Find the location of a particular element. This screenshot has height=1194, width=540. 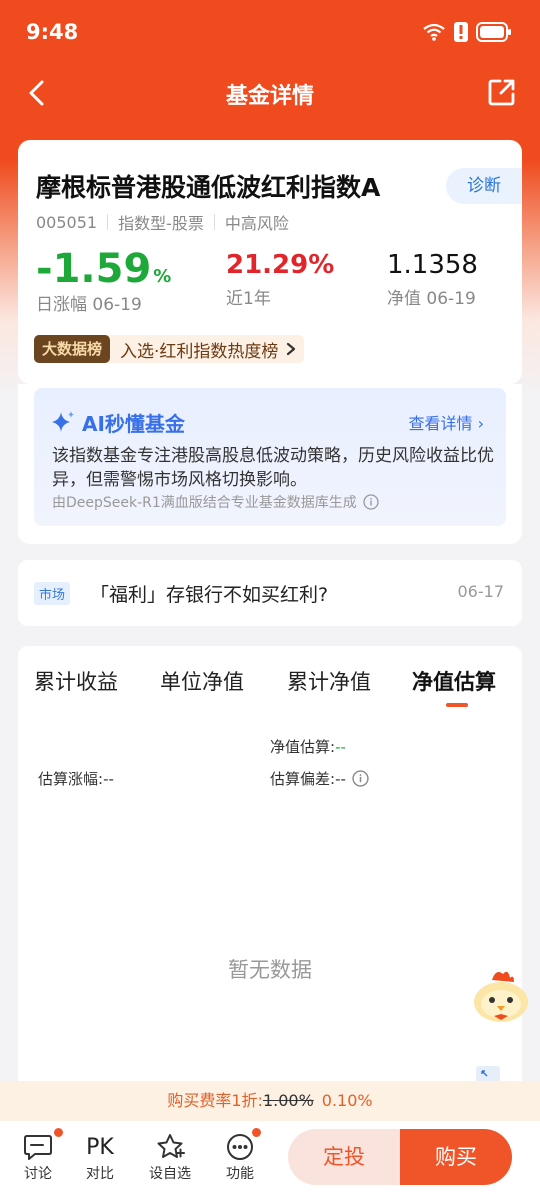

big-data-ranking-badge: 大数据榜 is located at coordinates (72, 349).